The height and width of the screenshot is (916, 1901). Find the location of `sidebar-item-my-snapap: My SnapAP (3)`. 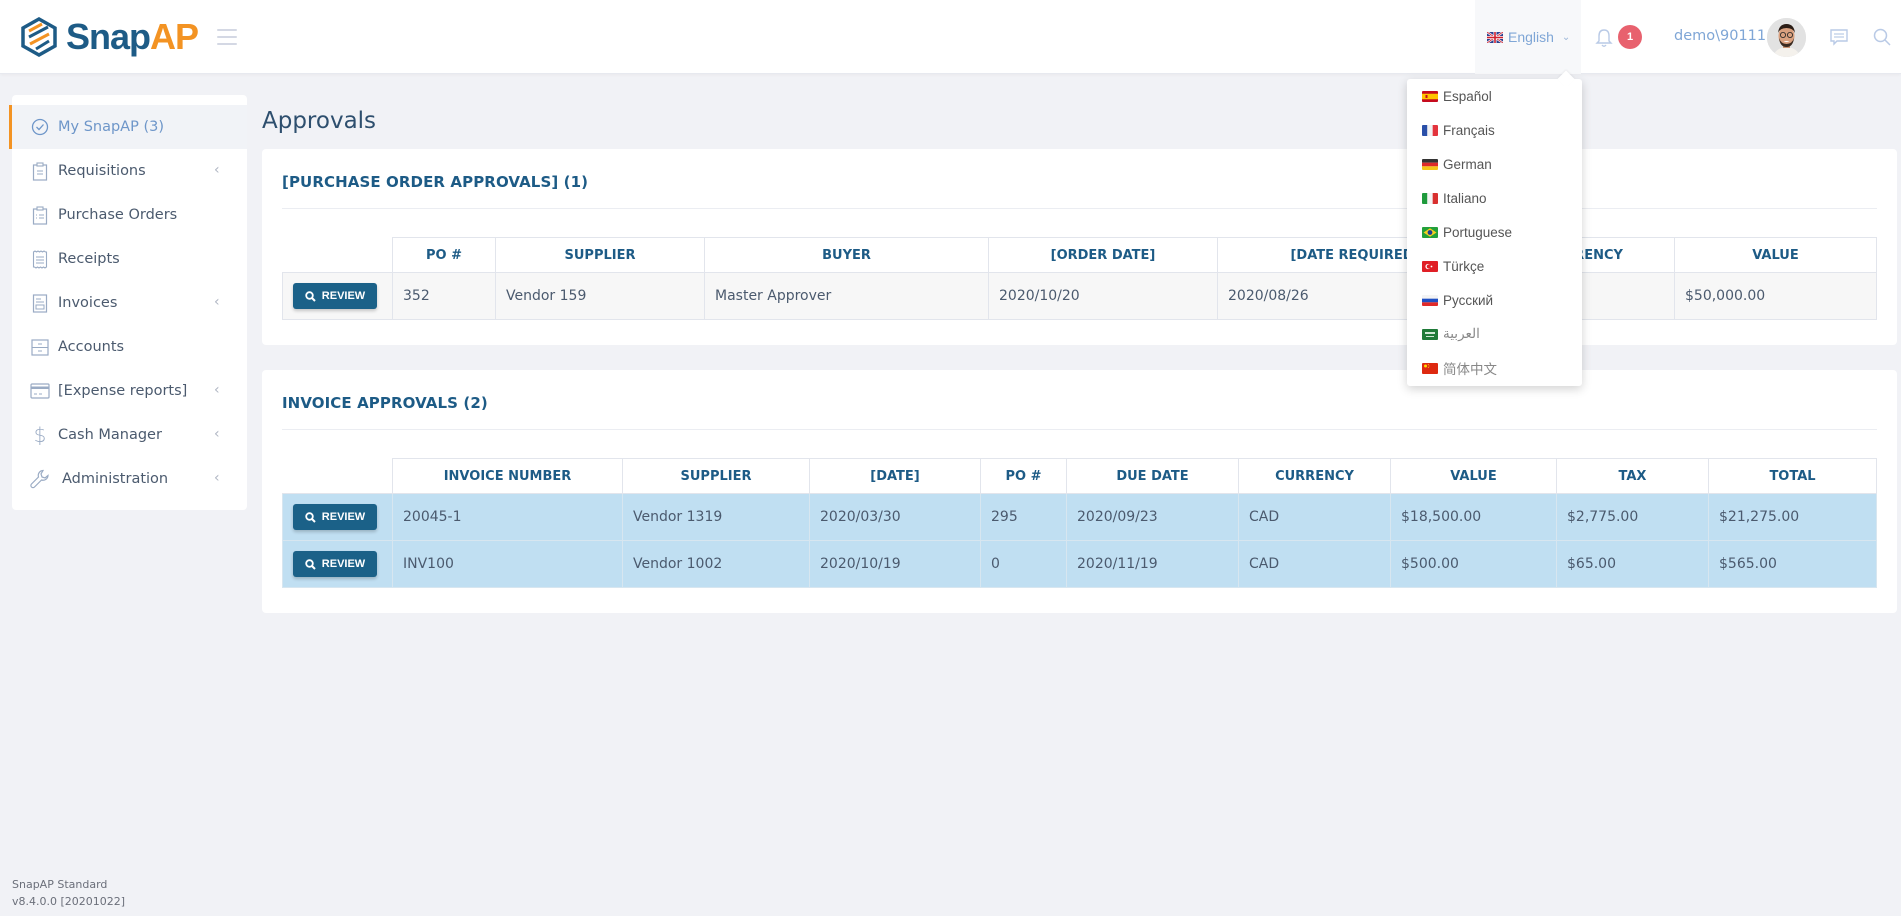

sidebar-item-my-snapap: My SnapAP (3) is located at coordinates (128, 127).